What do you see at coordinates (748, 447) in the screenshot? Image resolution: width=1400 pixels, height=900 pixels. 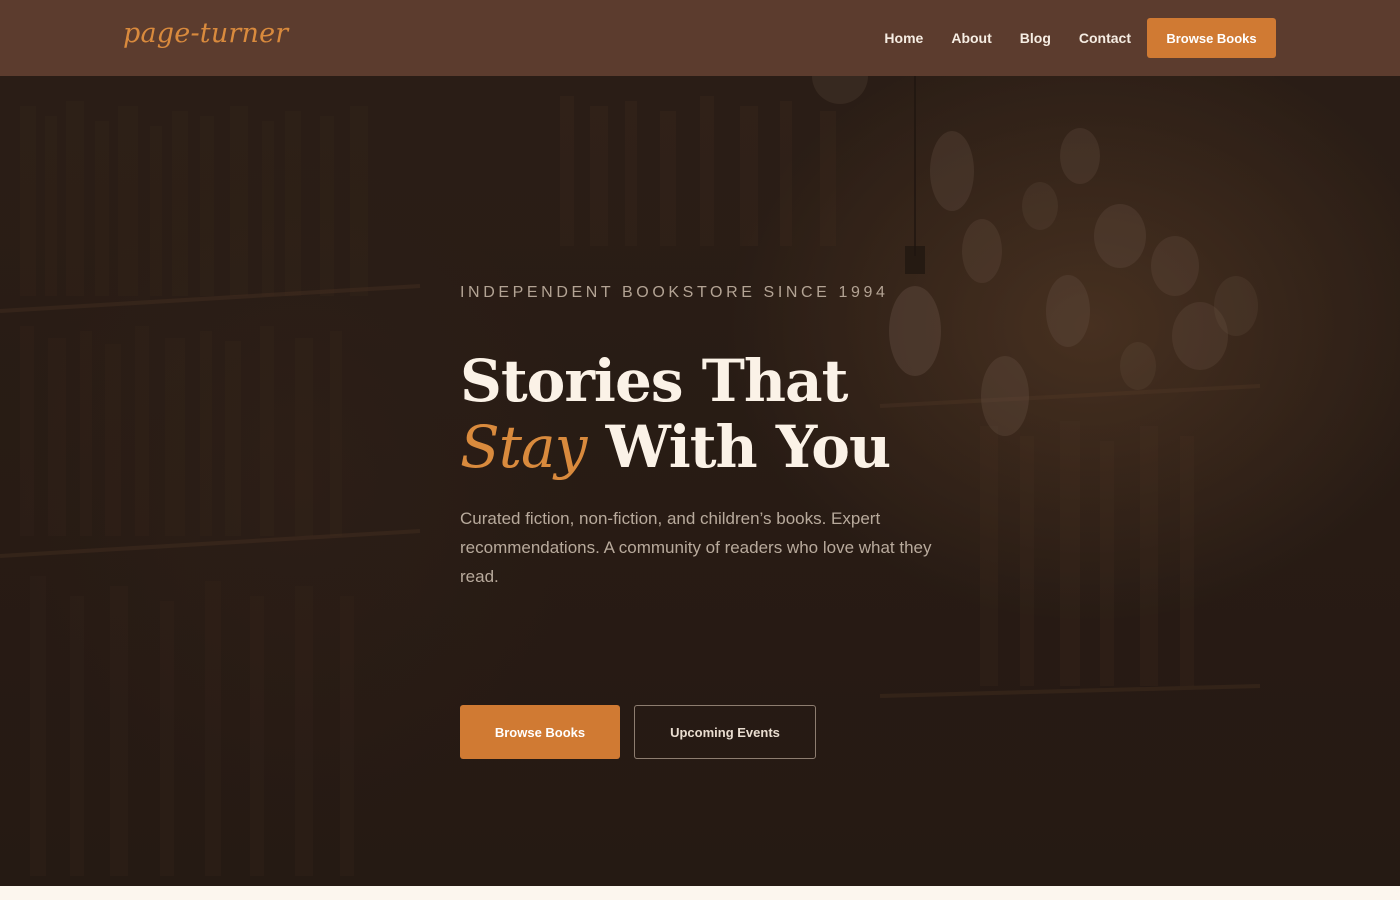 I see `headline-line-2: With You` at bounding box center [748, 447].